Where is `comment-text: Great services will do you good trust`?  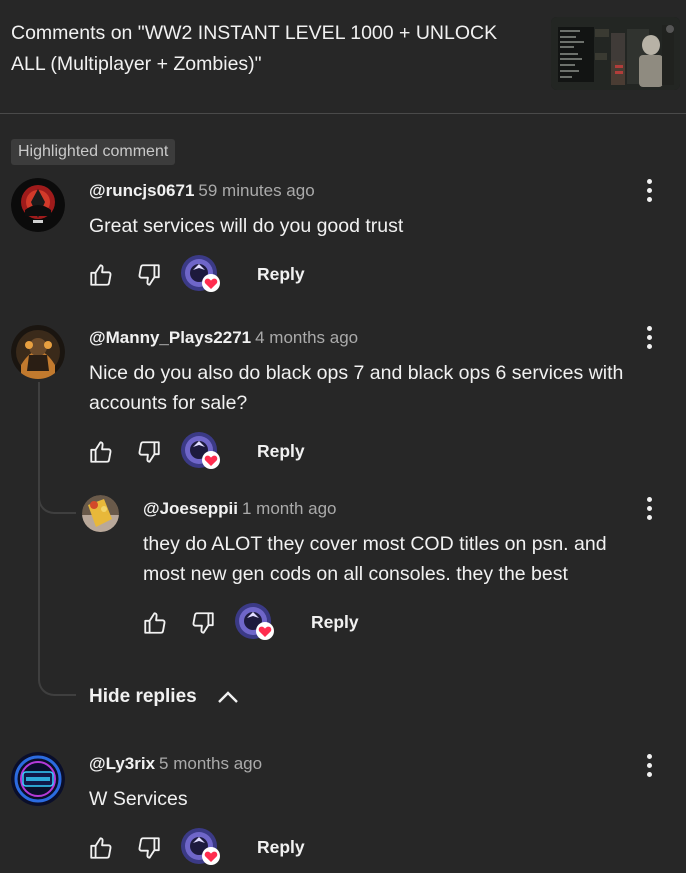
comment-text: Great services will do you good trust is located at coordinates (246, 226).